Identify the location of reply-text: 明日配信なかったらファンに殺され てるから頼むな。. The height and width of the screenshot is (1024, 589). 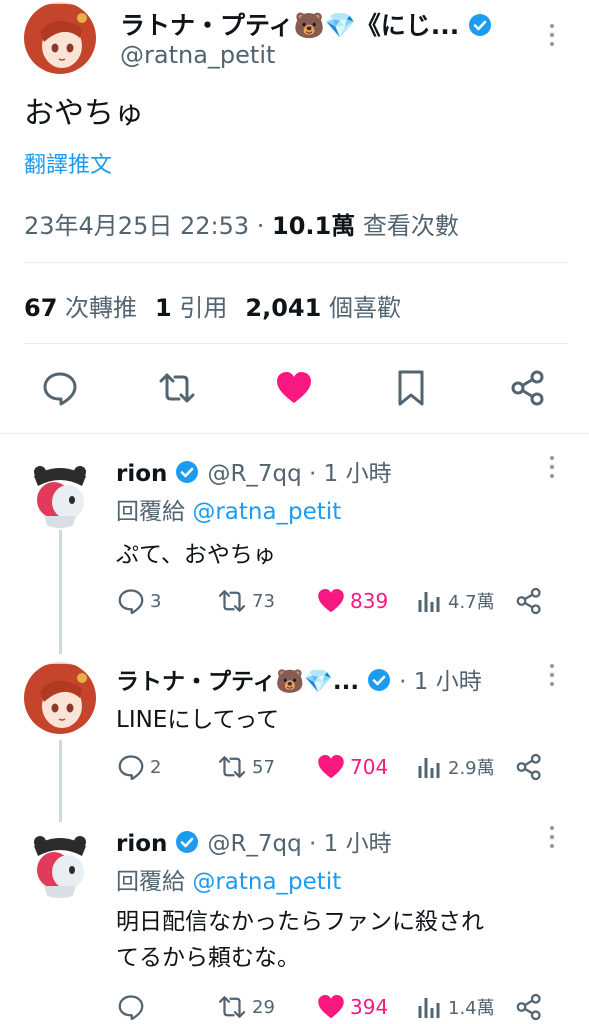
(300, 940).